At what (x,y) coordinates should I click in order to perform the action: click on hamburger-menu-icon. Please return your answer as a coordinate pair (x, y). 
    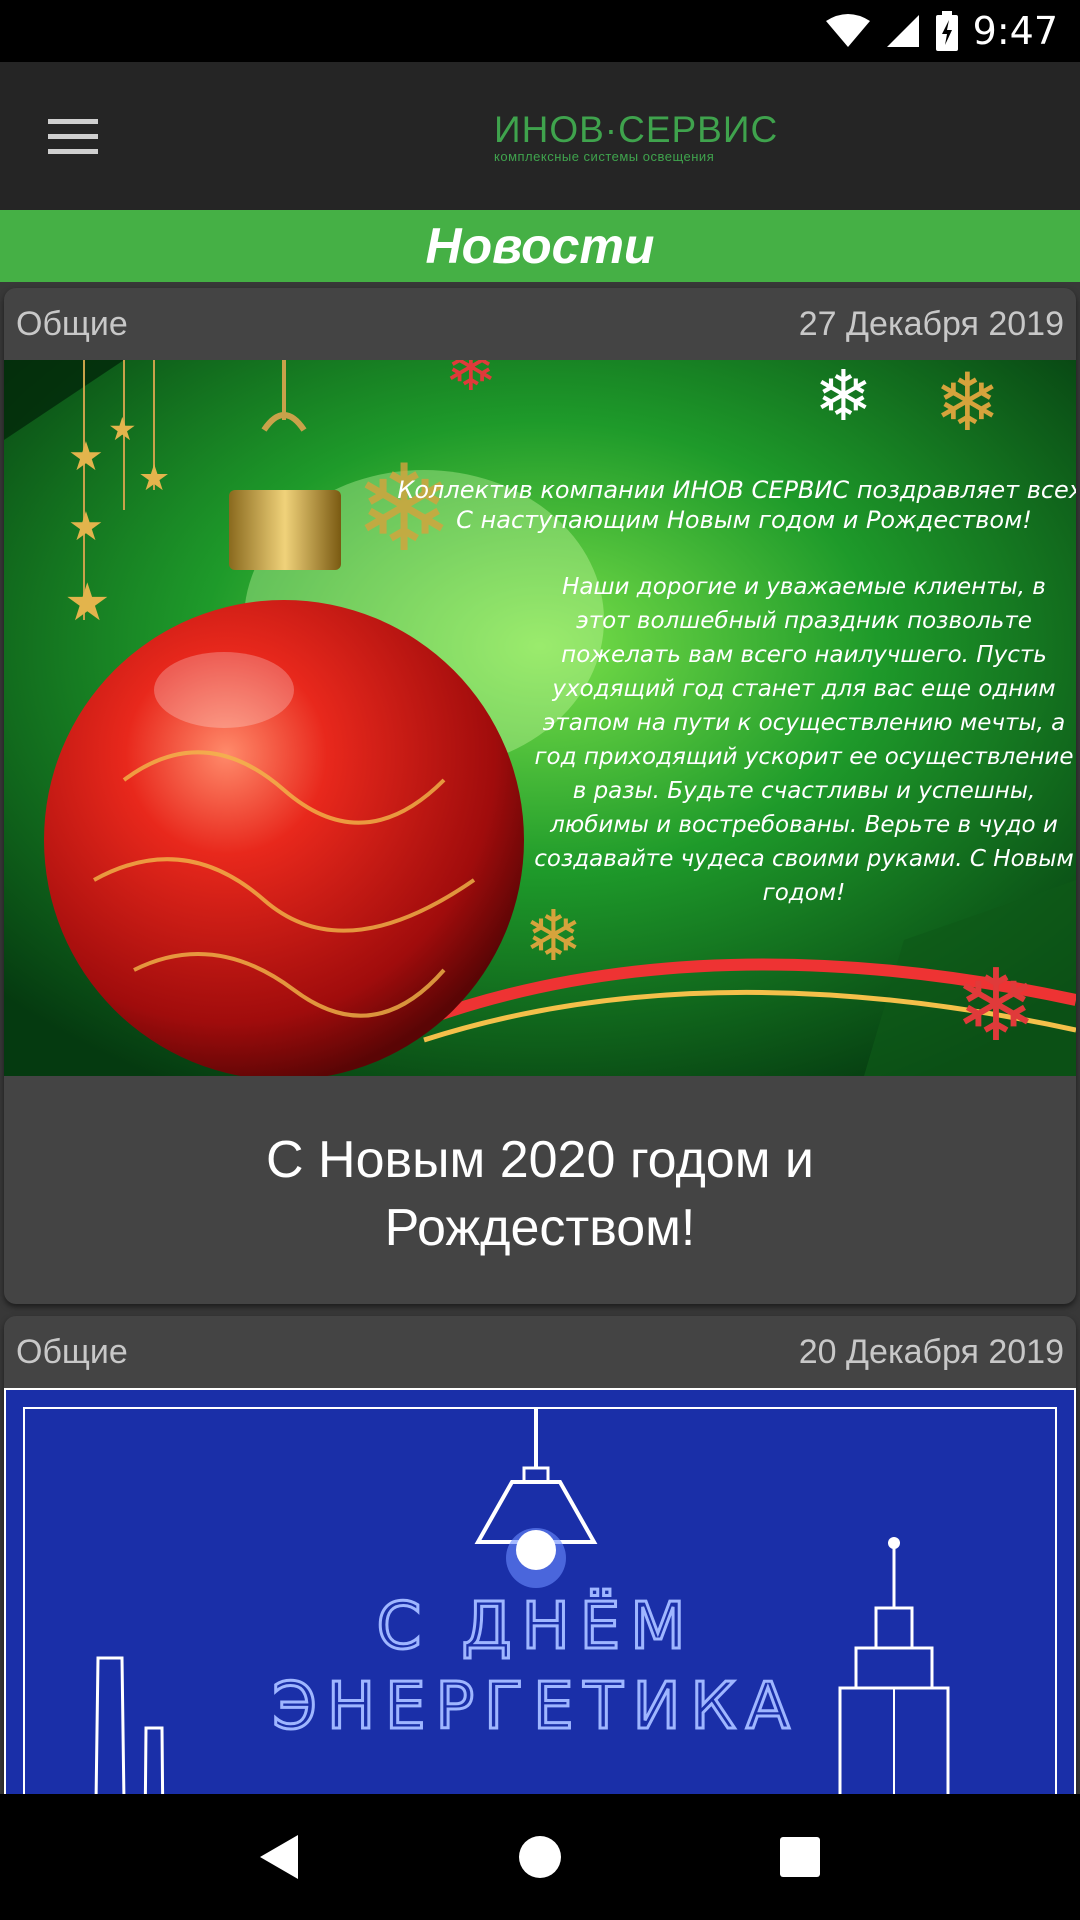
    Looking at the image, I should click on (73, 136).